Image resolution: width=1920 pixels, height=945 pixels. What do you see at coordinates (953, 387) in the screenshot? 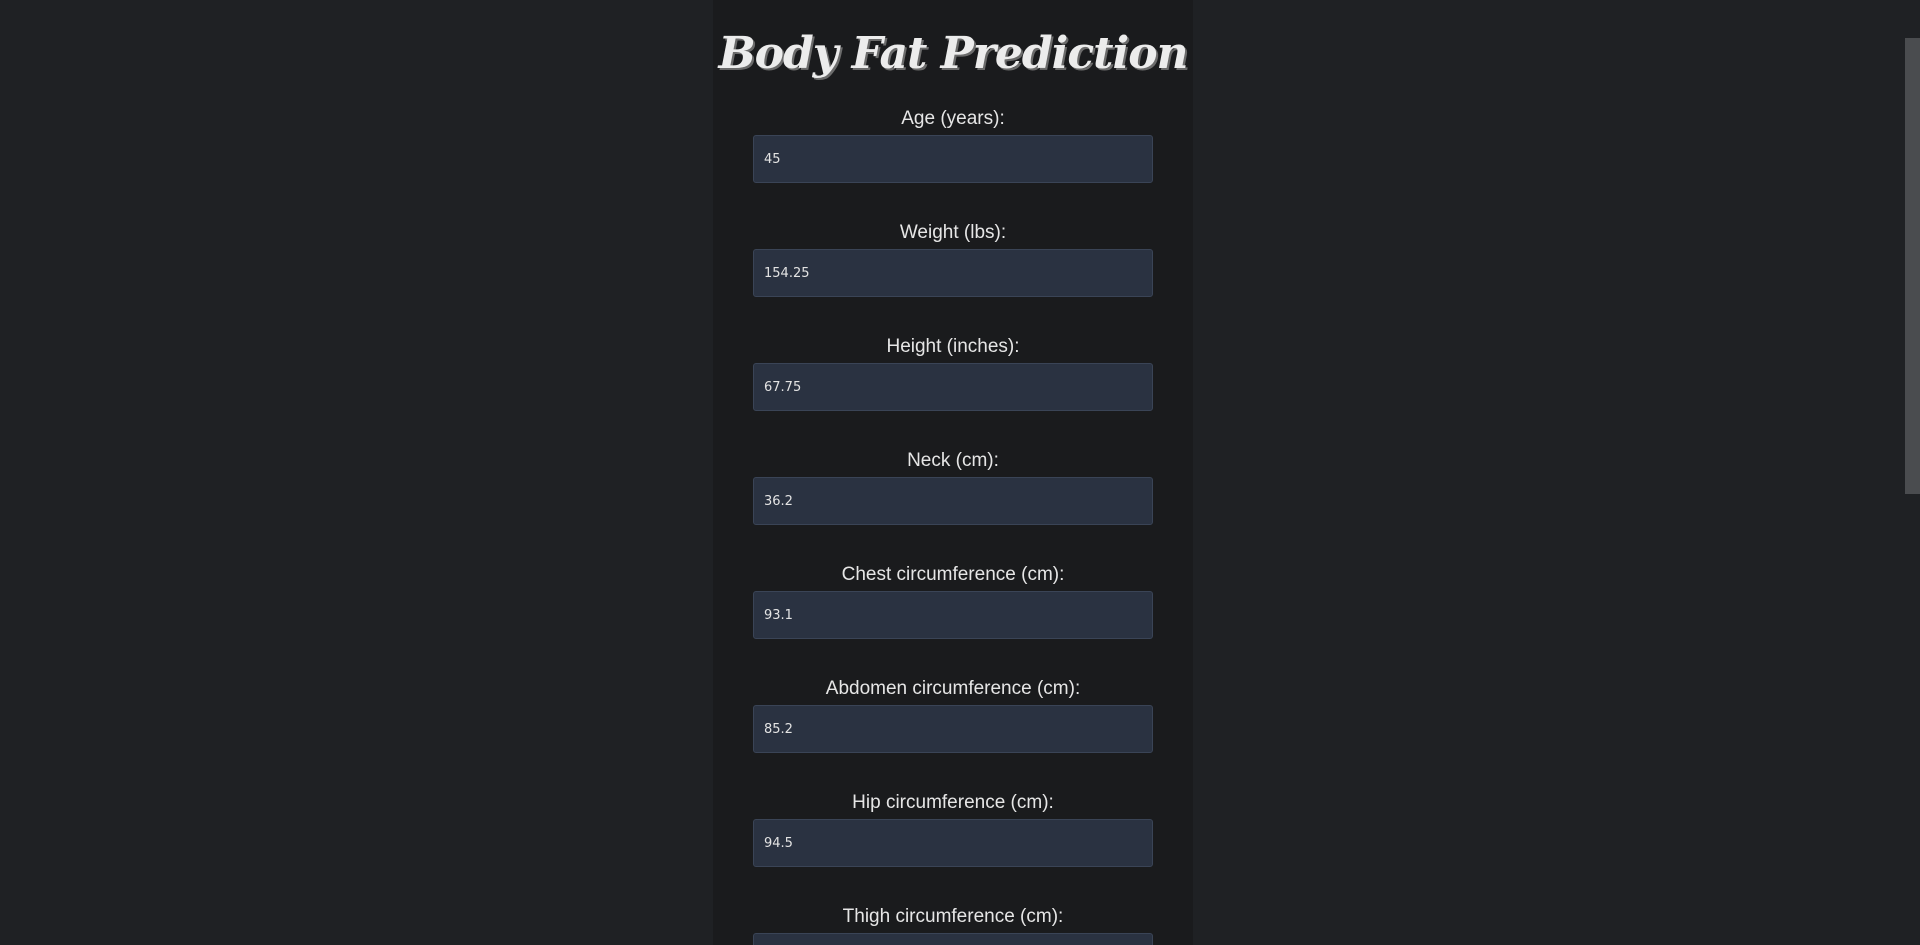
I see `height-input` at bounding box center [953, 387].